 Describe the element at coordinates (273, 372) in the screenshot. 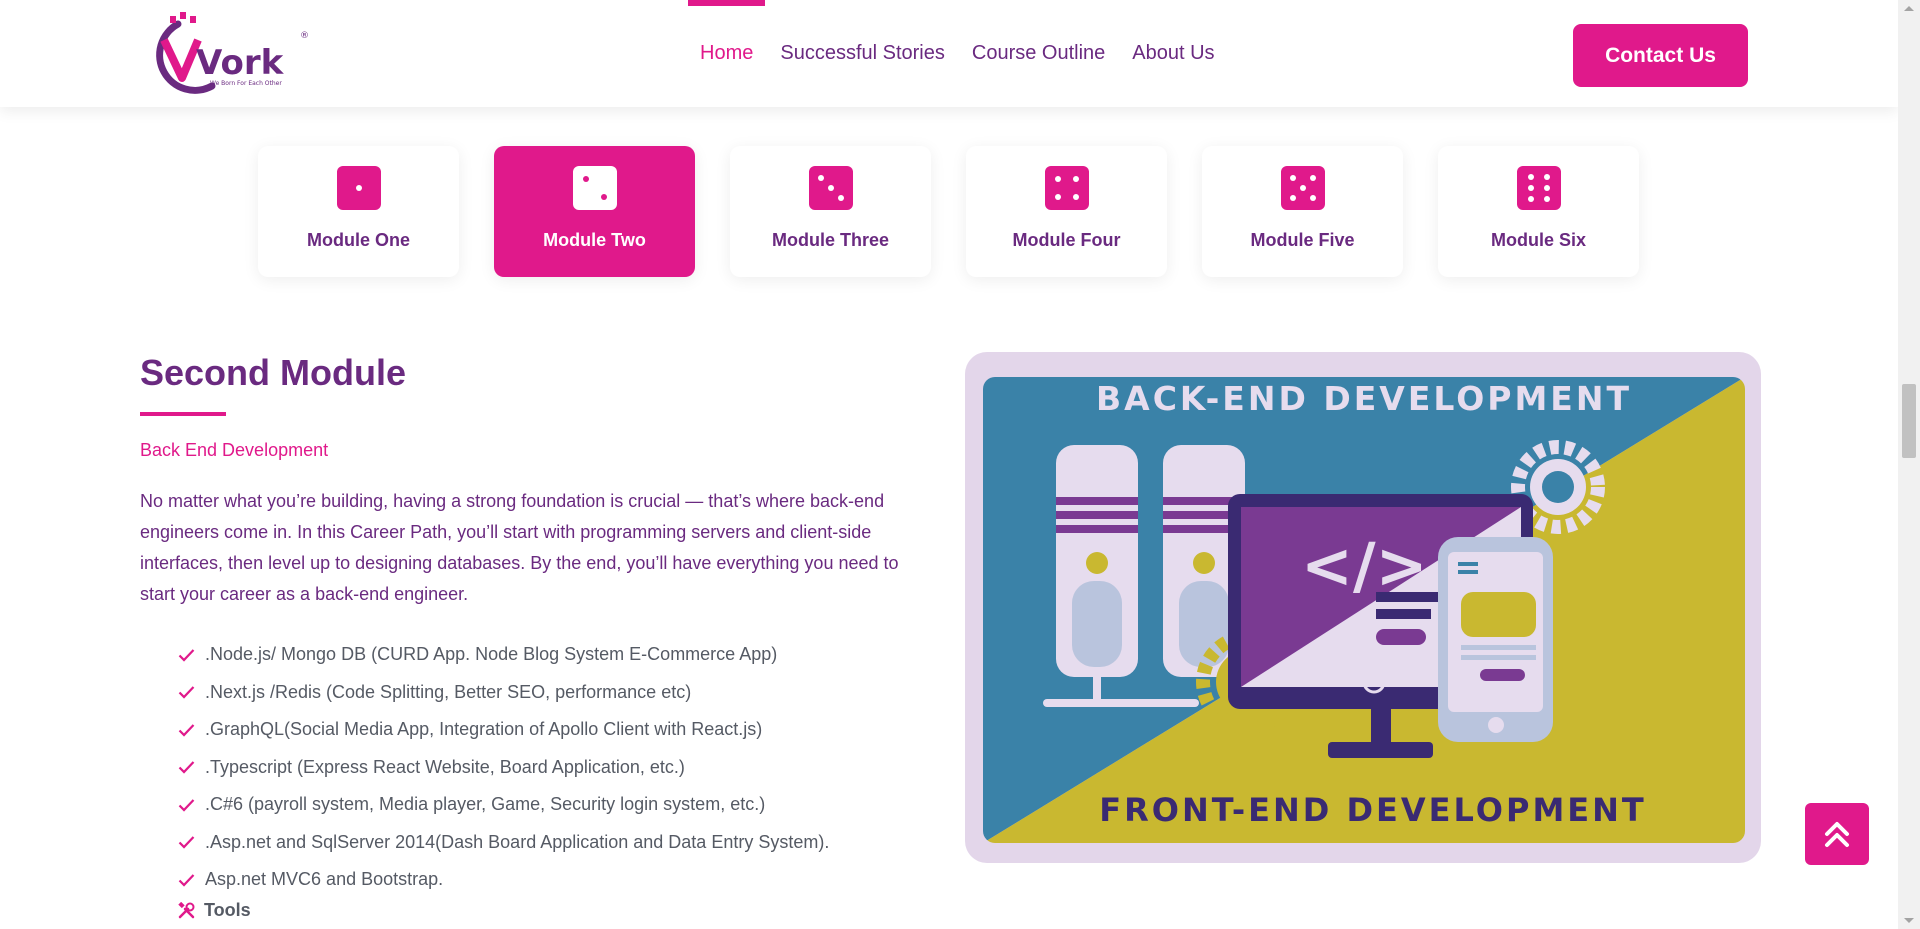

I see `module-title: Second Module` at that location.